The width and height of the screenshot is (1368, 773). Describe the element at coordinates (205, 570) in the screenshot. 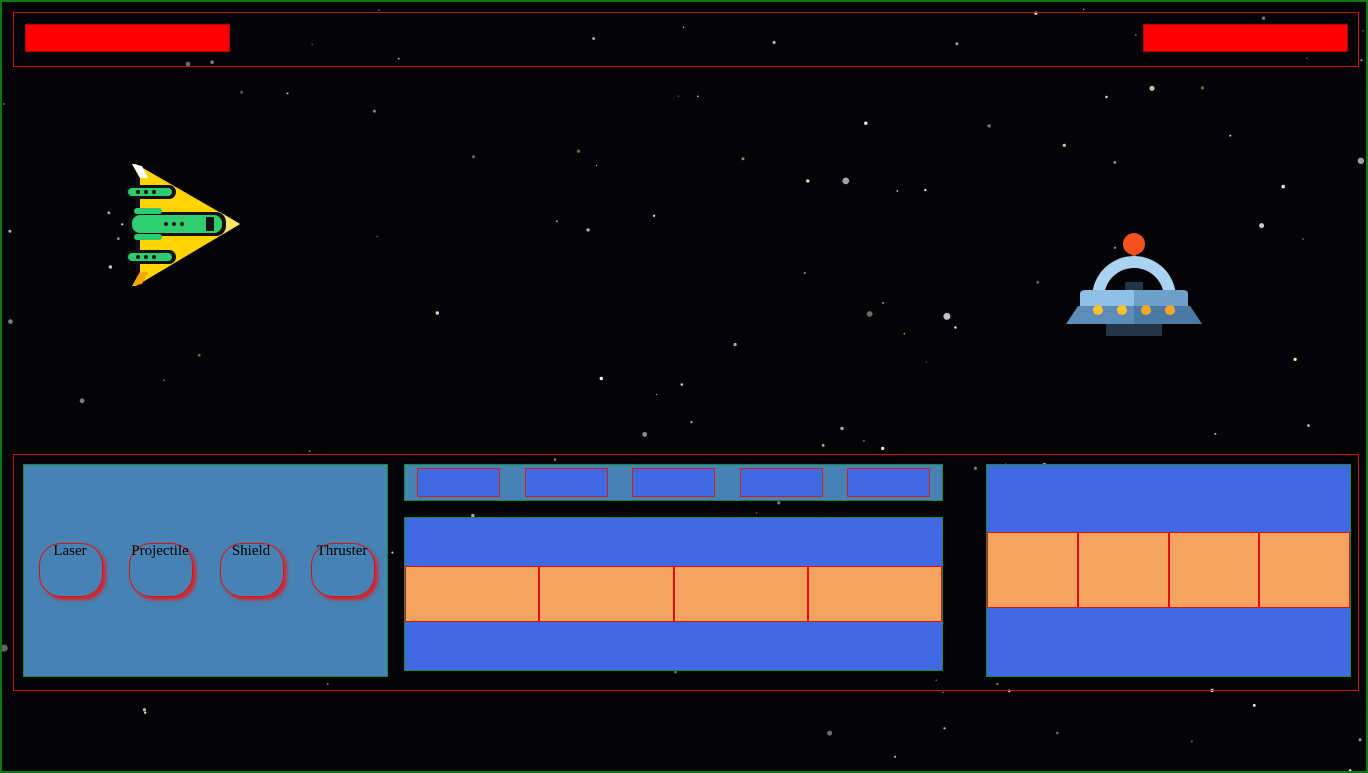

I see `ability-panel: Laser Projectile Shield Thruster` at that location.